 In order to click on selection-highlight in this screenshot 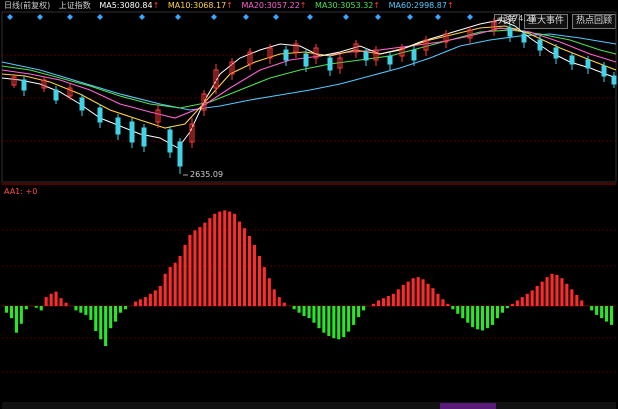, I will do `click(468, 406)`.